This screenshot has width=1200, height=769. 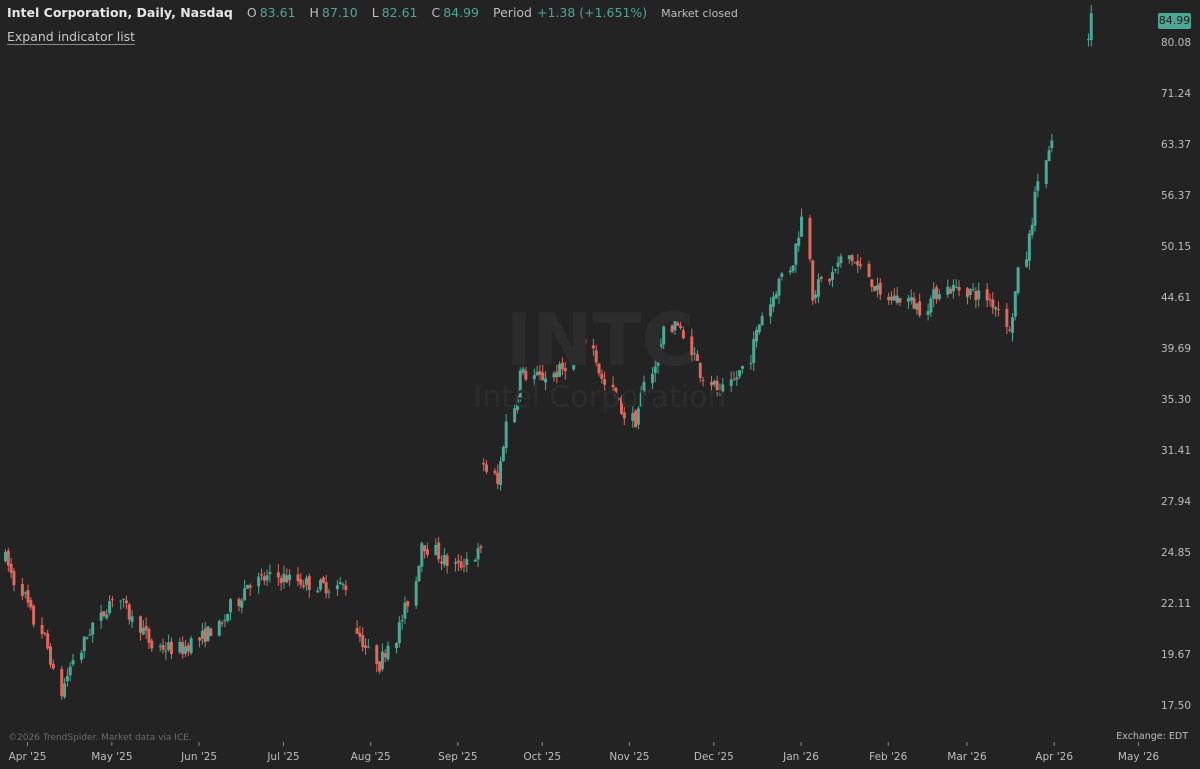 What do you see at coordinates (714, 757) in the screenshot?
I see `x-tick-label: Dec '25` at bounding box center [714, 757].